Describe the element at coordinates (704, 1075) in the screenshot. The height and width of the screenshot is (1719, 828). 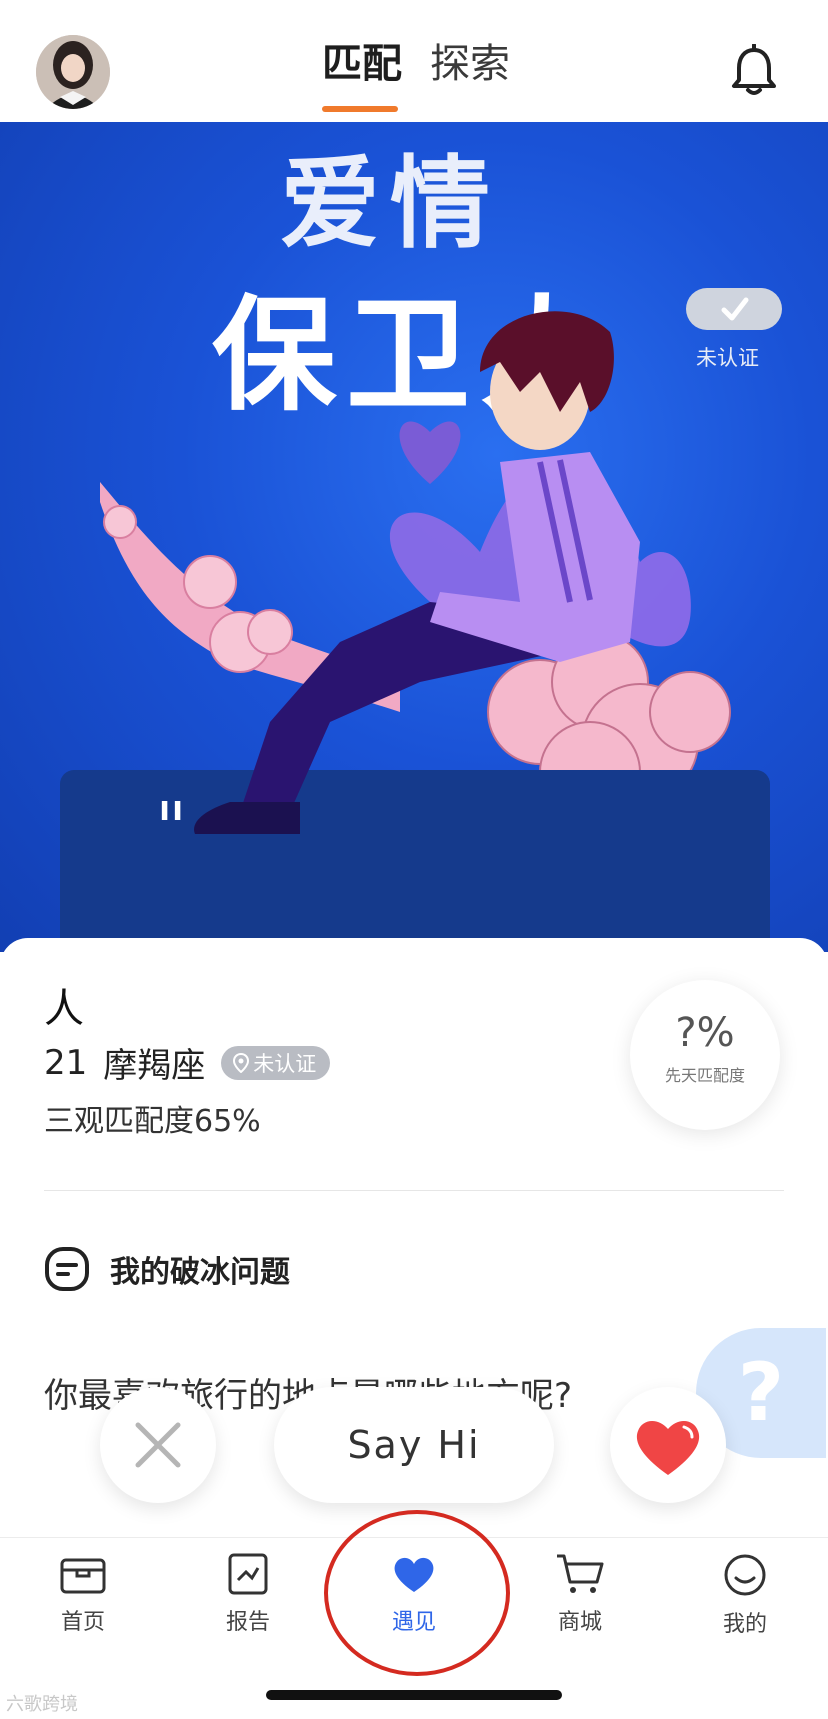
I see `innate-match-label: 先天匹配度` at that location.